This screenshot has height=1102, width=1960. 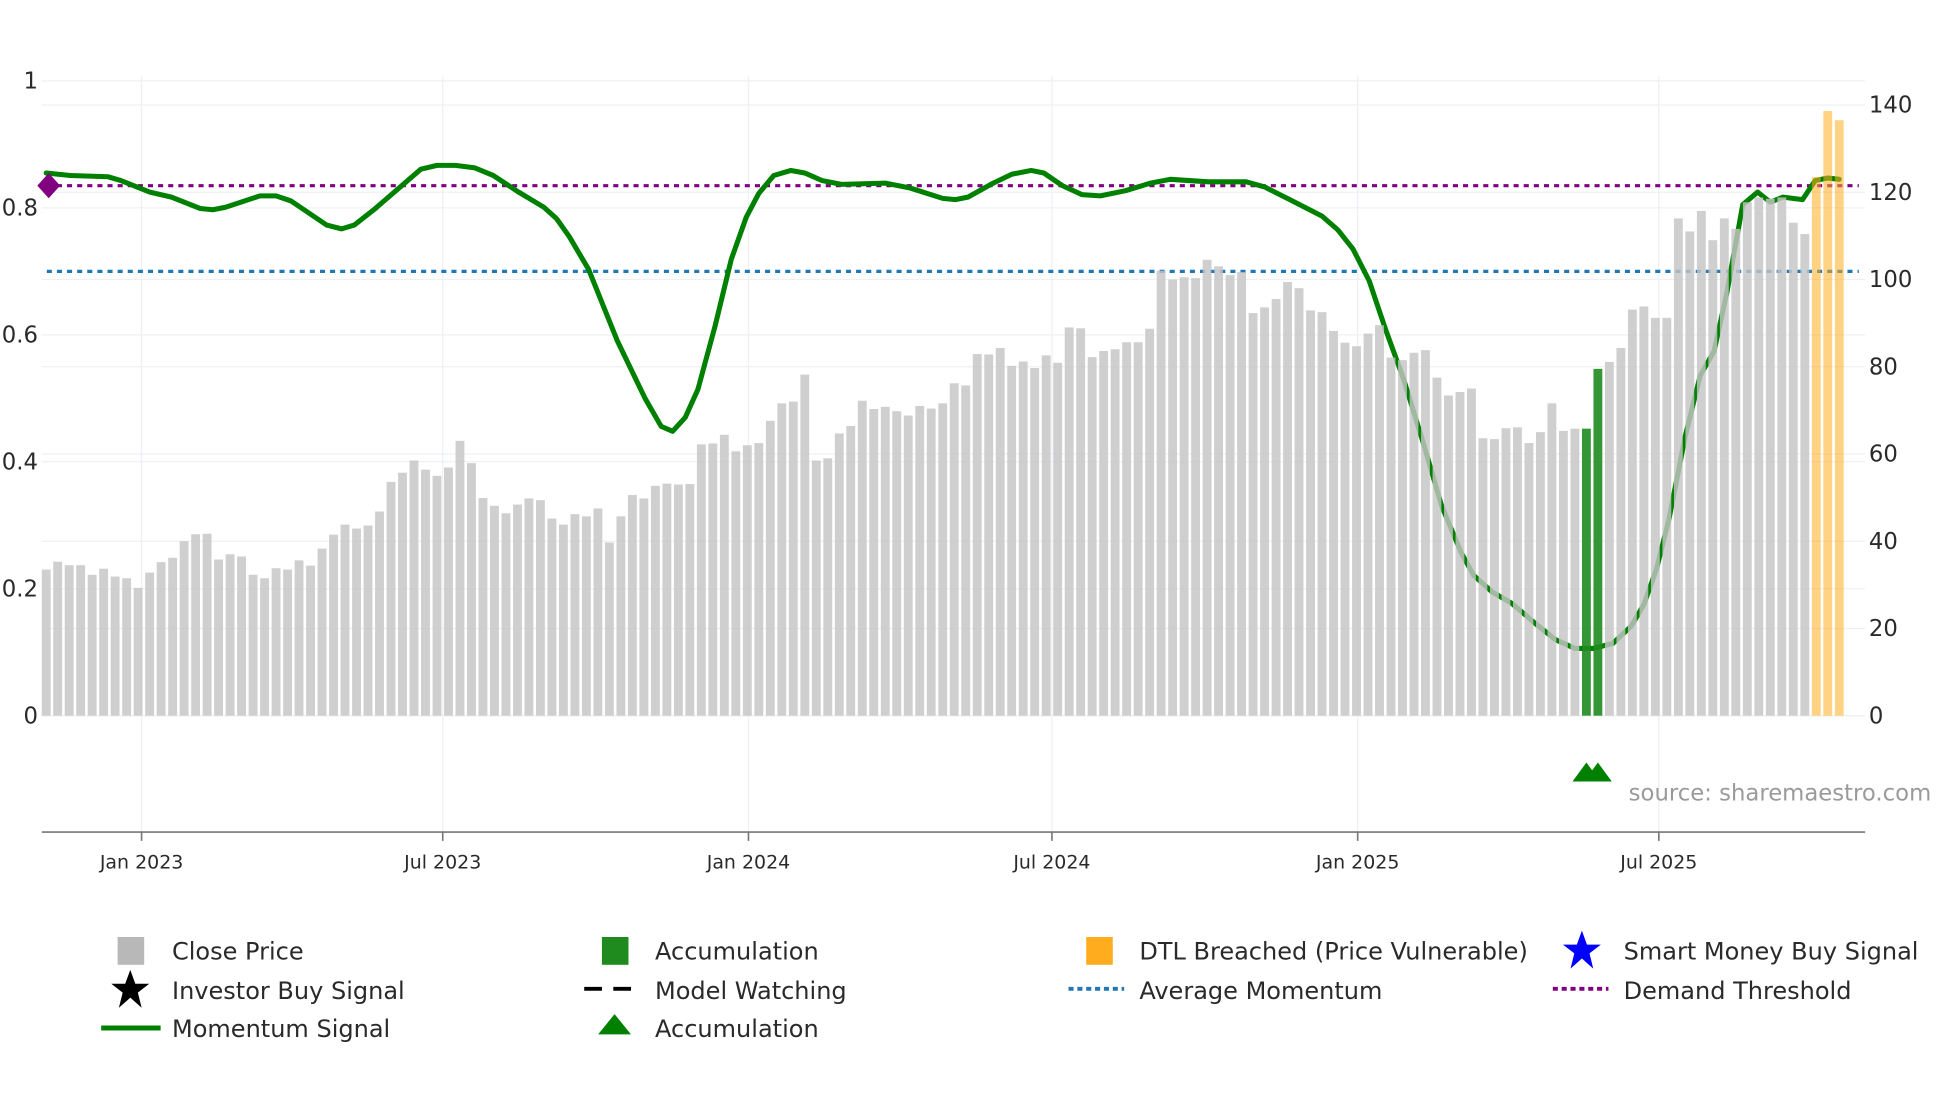 I want to click on legend-item-demand-threshold: Demand Threshold, so click(x=1702, y=991).